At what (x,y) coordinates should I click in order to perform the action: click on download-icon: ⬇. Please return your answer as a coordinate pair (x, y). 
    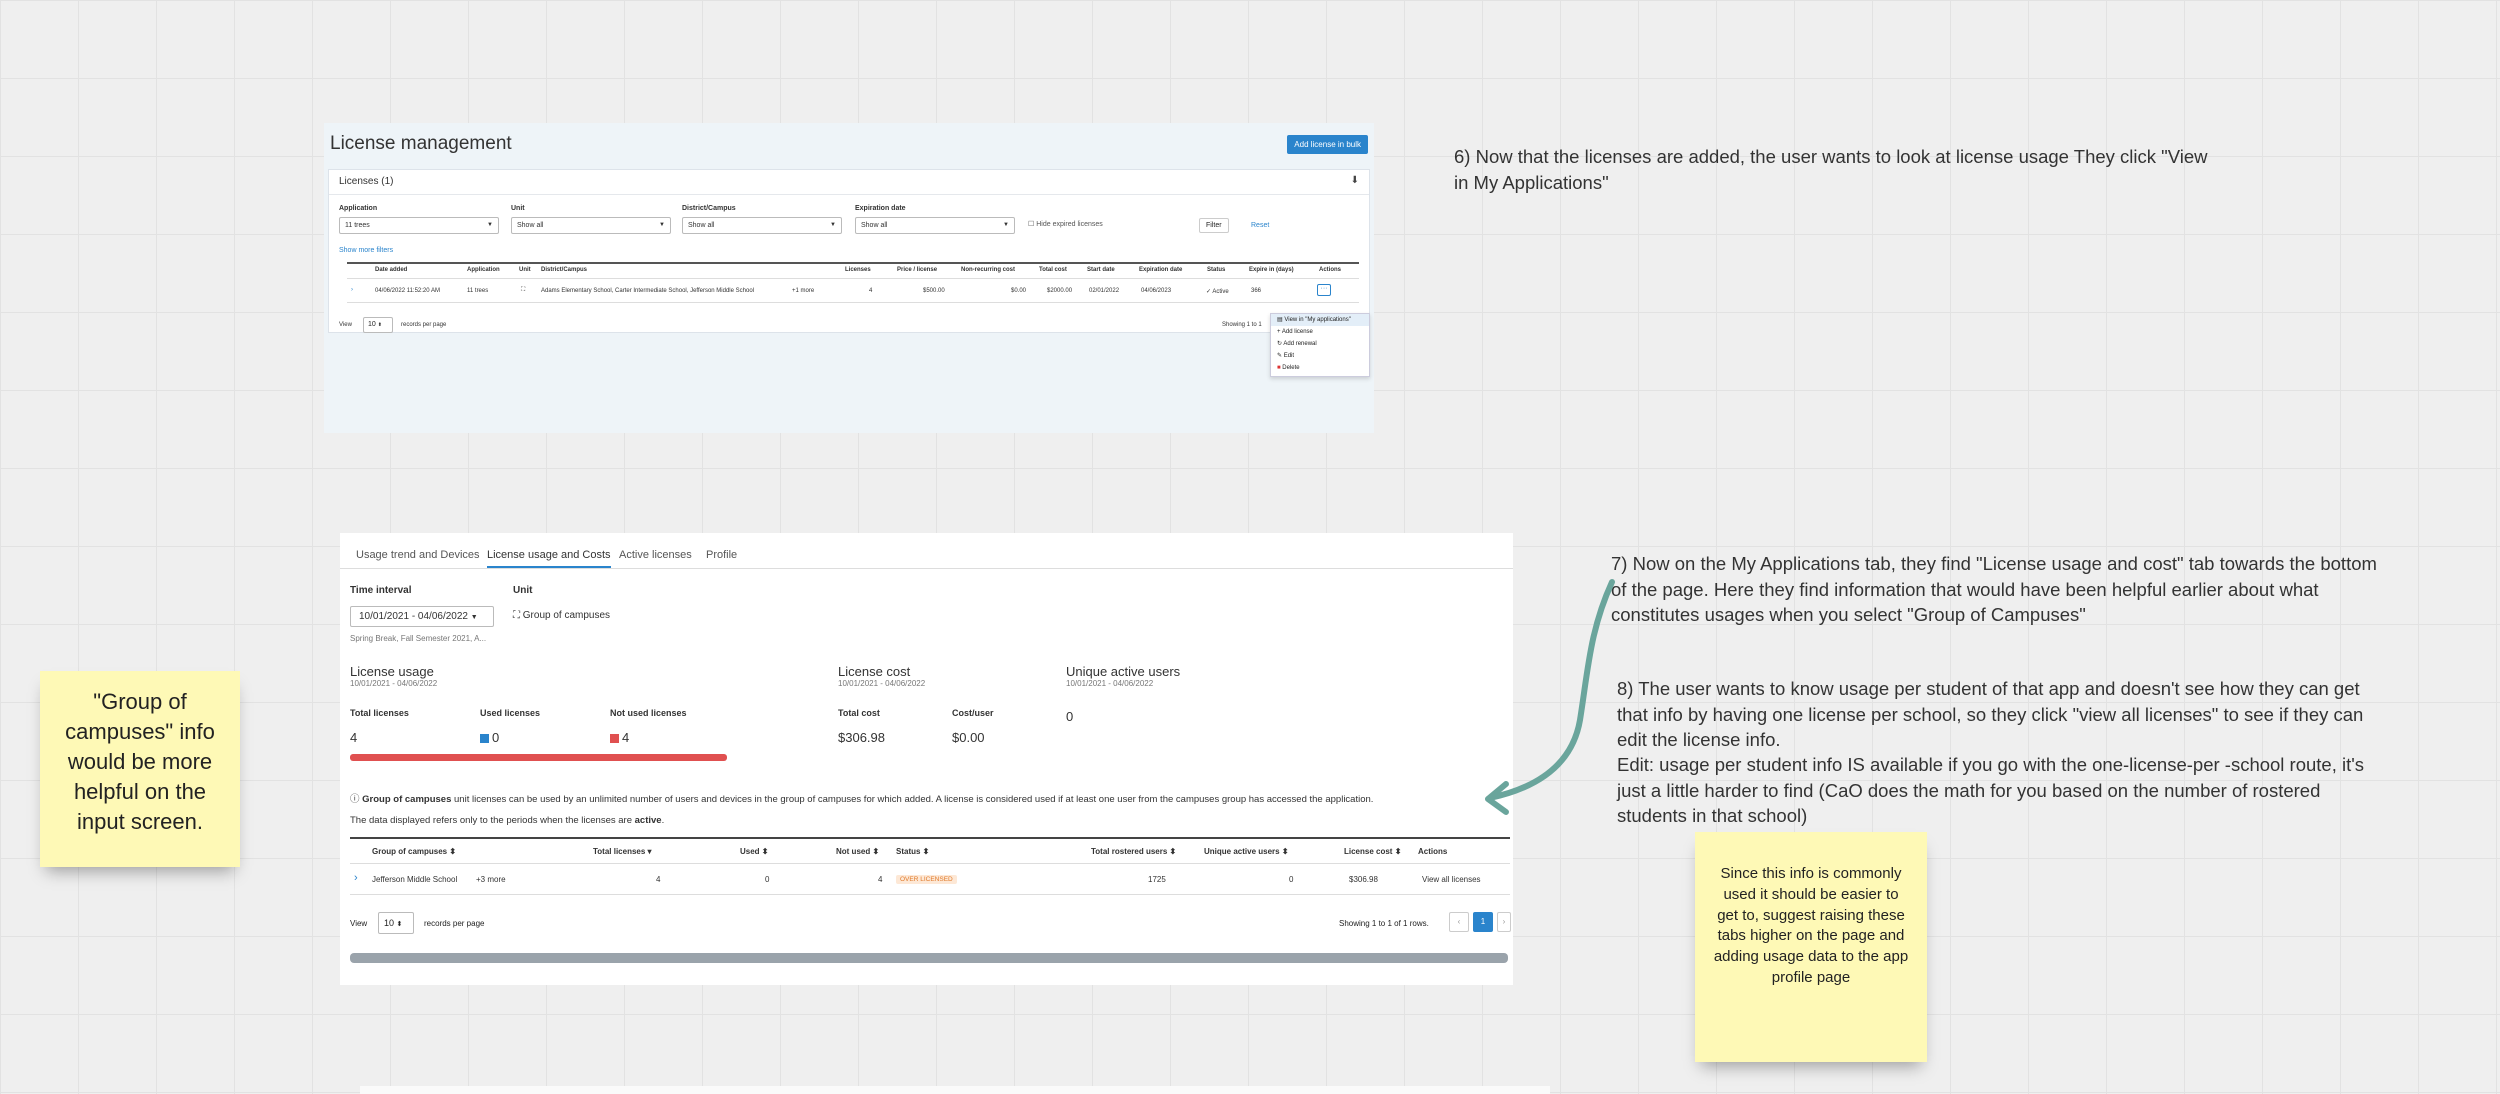
    Looking at the image, I should click on (1355, 180).